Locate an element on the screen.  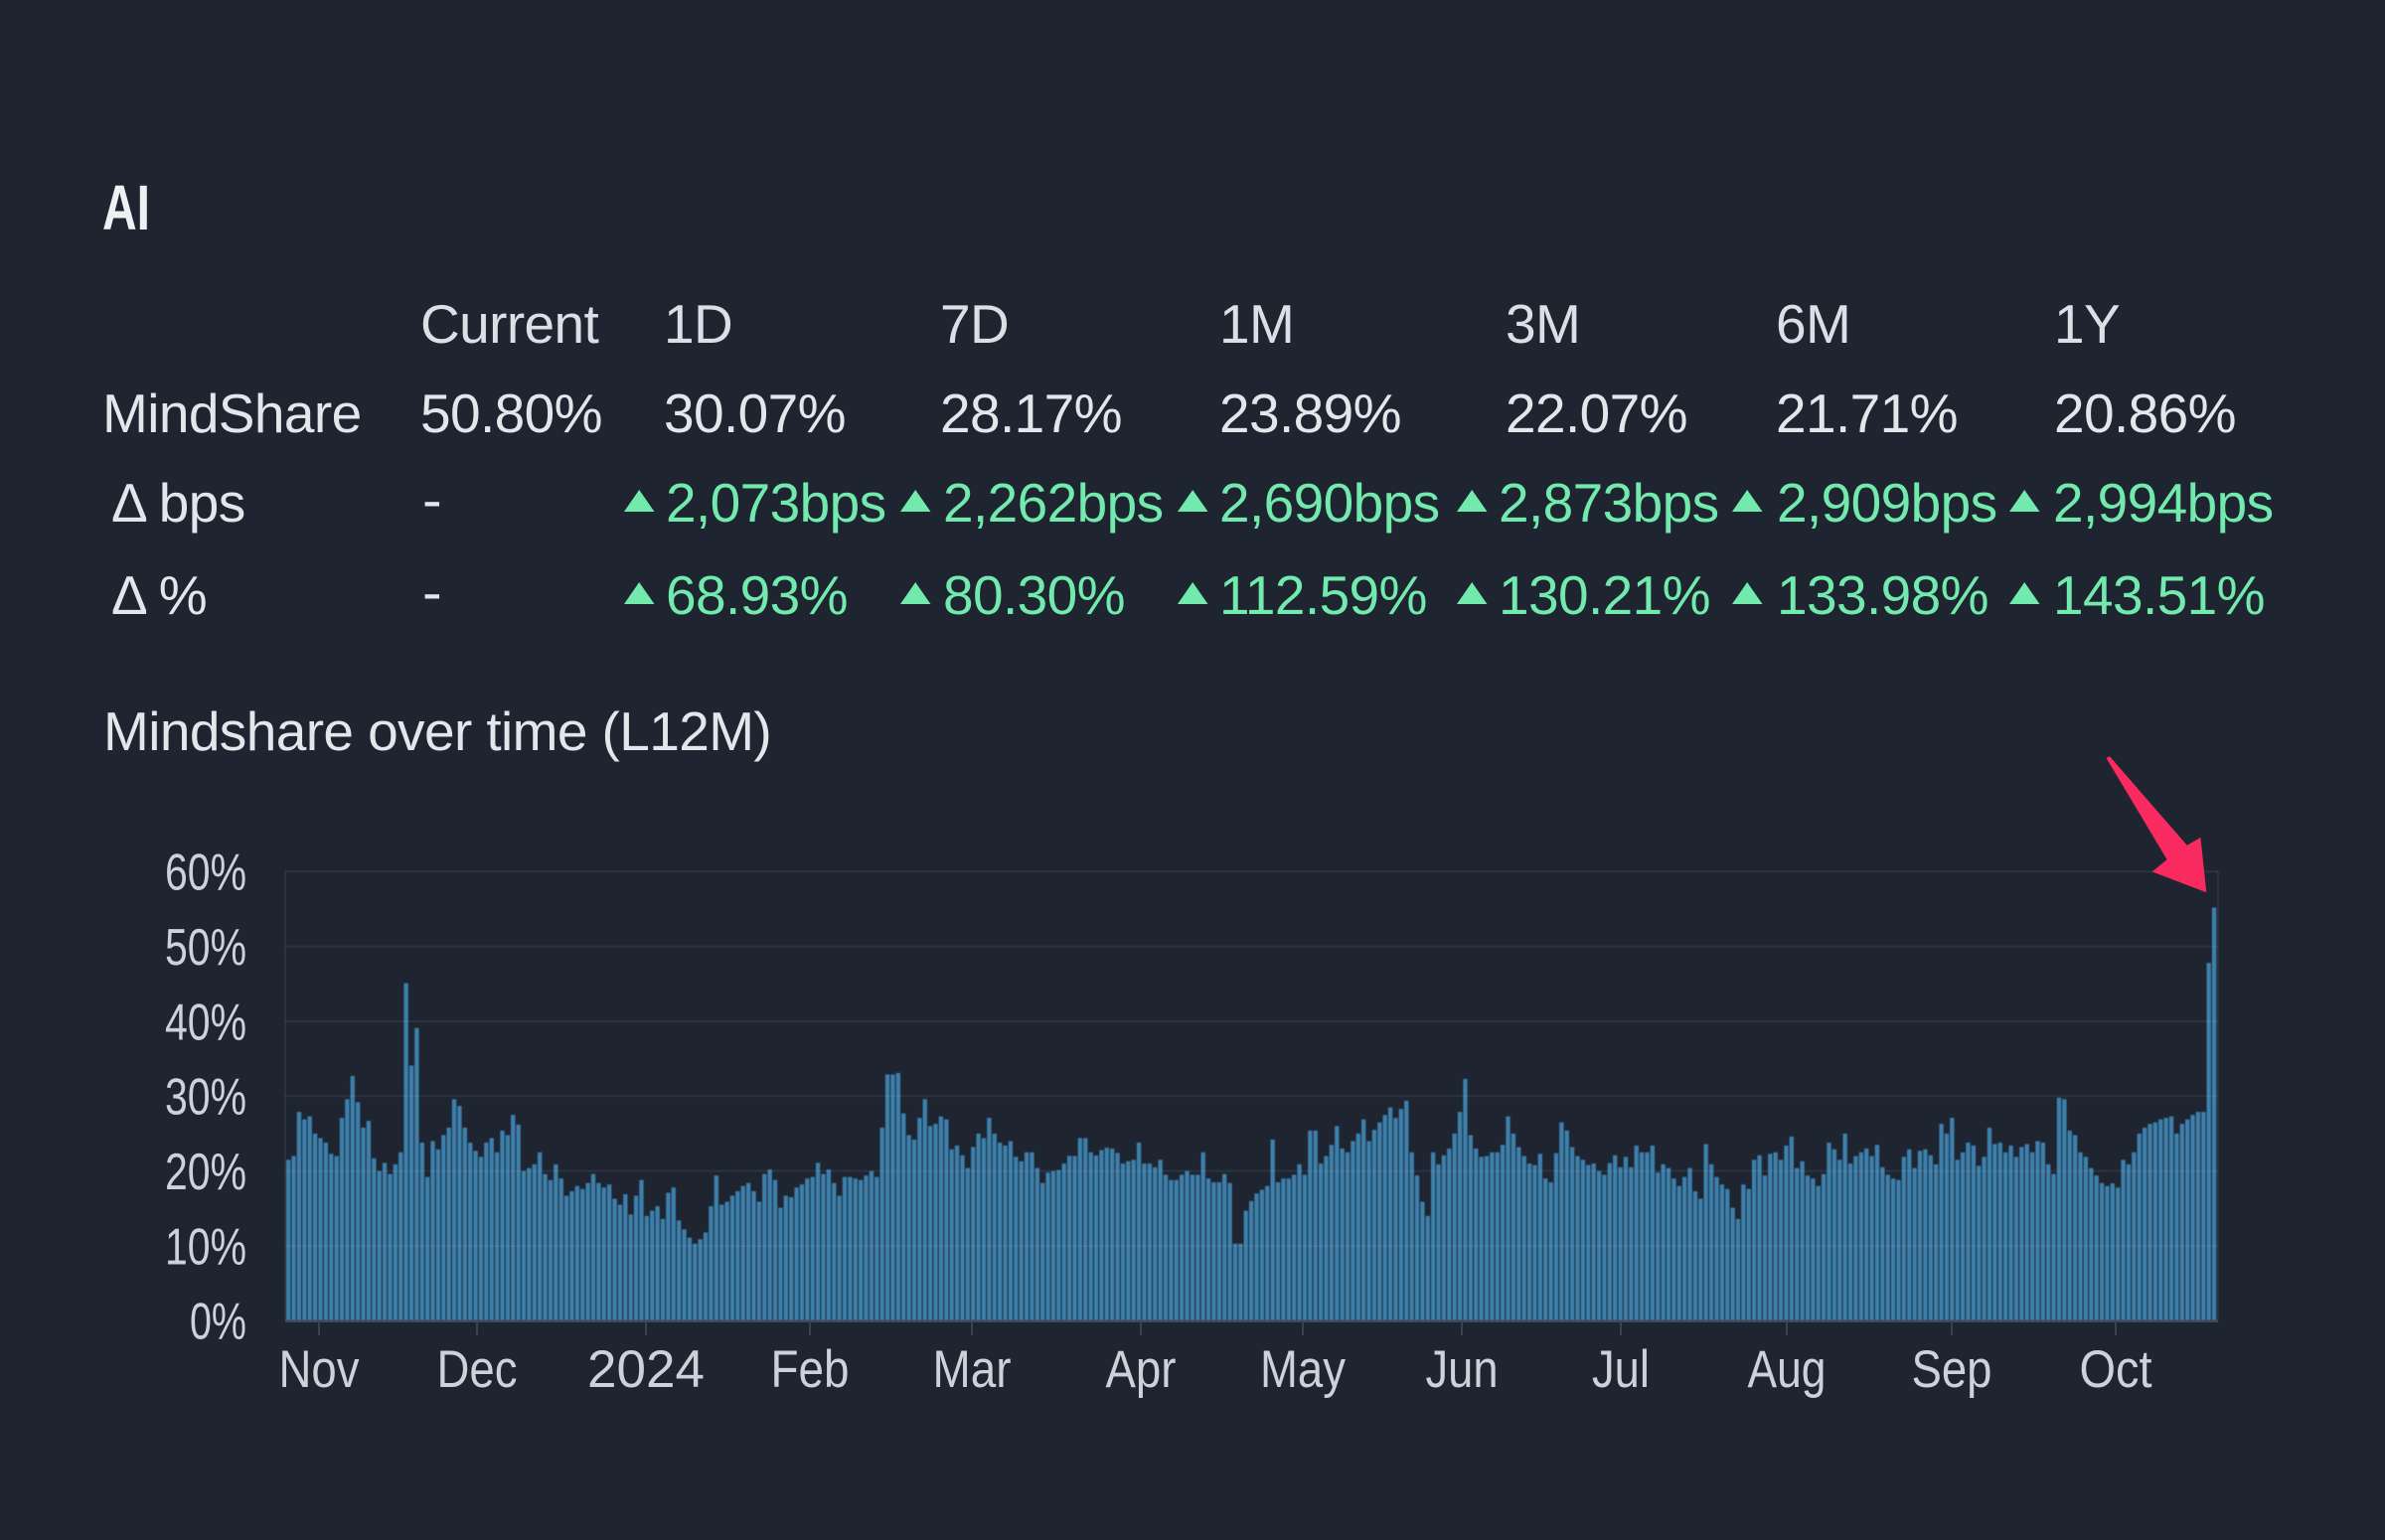
svg-text: Mar is located at coordinates (972, 1369).